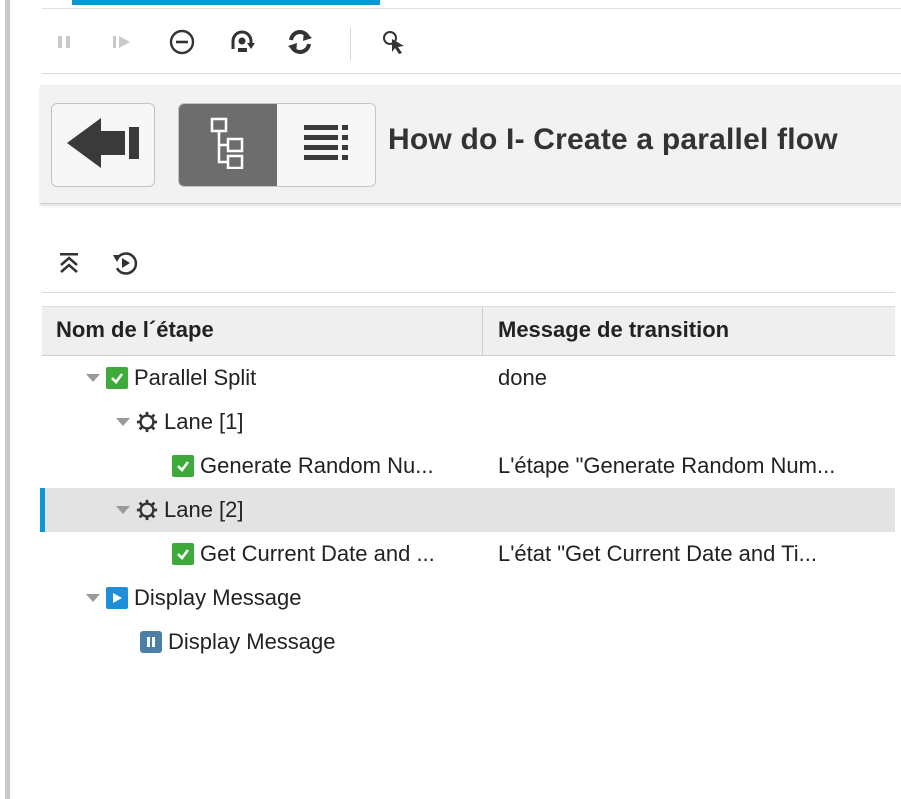 Image resolution: width=901 pixels, height=799 pixels. I want to click on cancel-button, so click(182, 44).